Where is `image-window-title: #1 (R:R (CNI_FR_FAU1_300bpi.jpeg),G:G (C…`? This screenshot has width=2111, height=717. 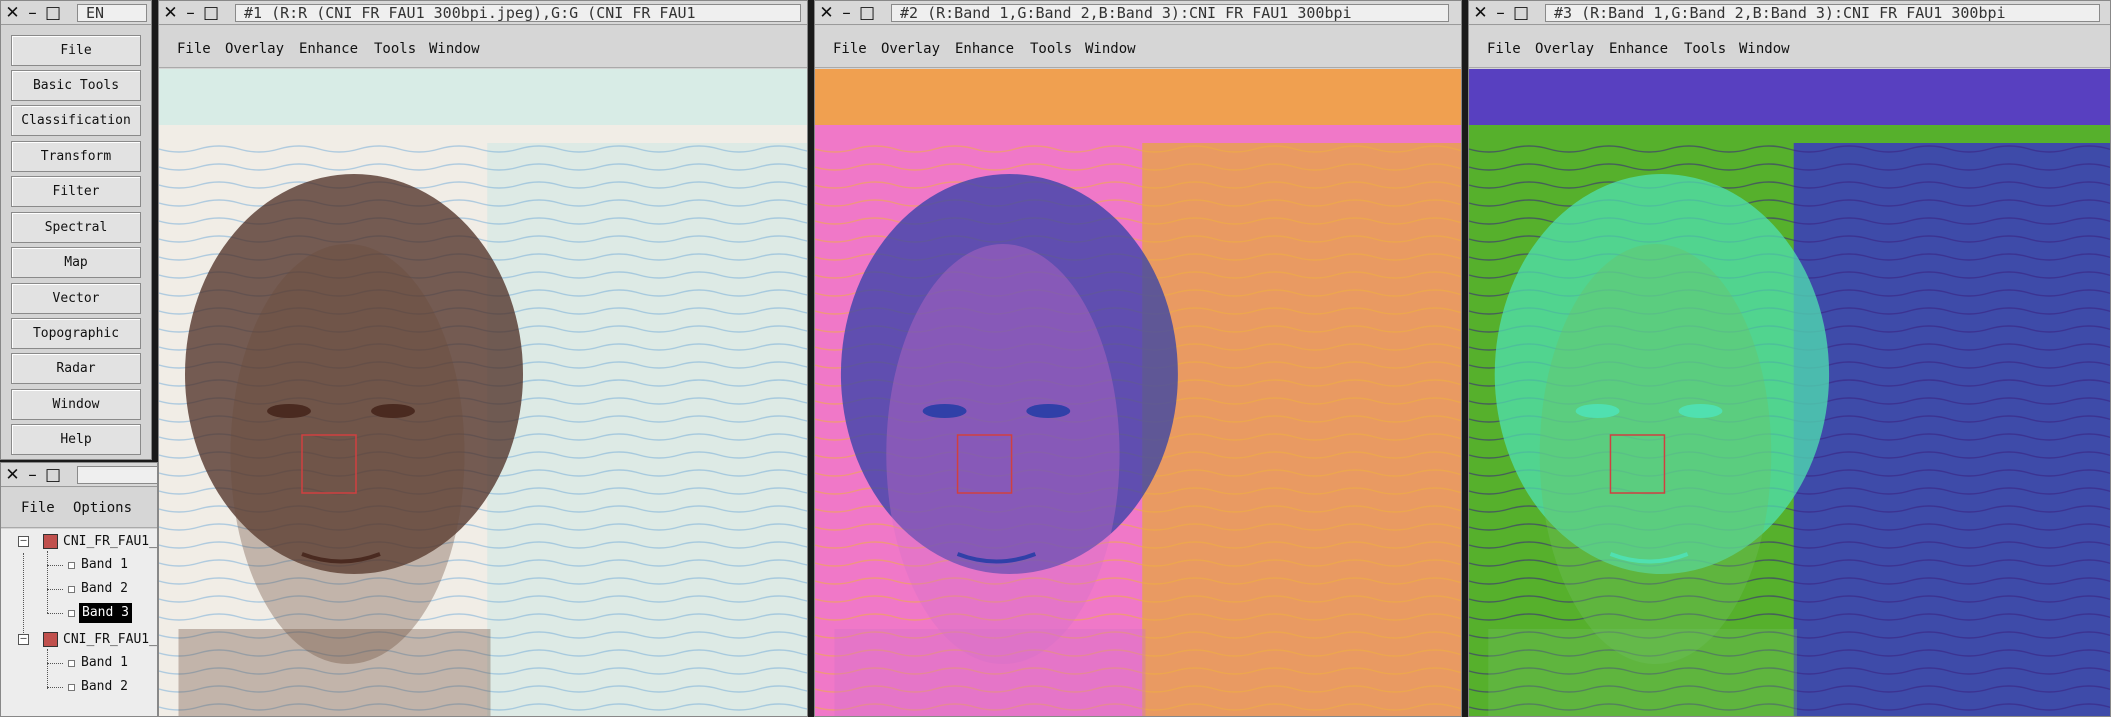
image-window-title: #1 (R:R (CNI_FR_FAU1_300bpi.jpeg),G:G (C… is located at coordinates (518, 13).